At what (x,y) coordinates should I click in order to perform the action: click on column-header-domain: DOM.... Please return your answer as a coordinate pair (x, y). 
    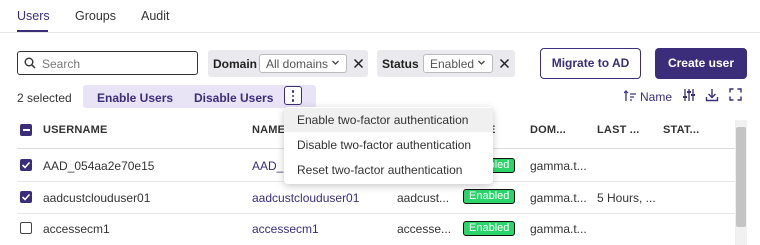
    Looking at the image, I should click on (548, 130).